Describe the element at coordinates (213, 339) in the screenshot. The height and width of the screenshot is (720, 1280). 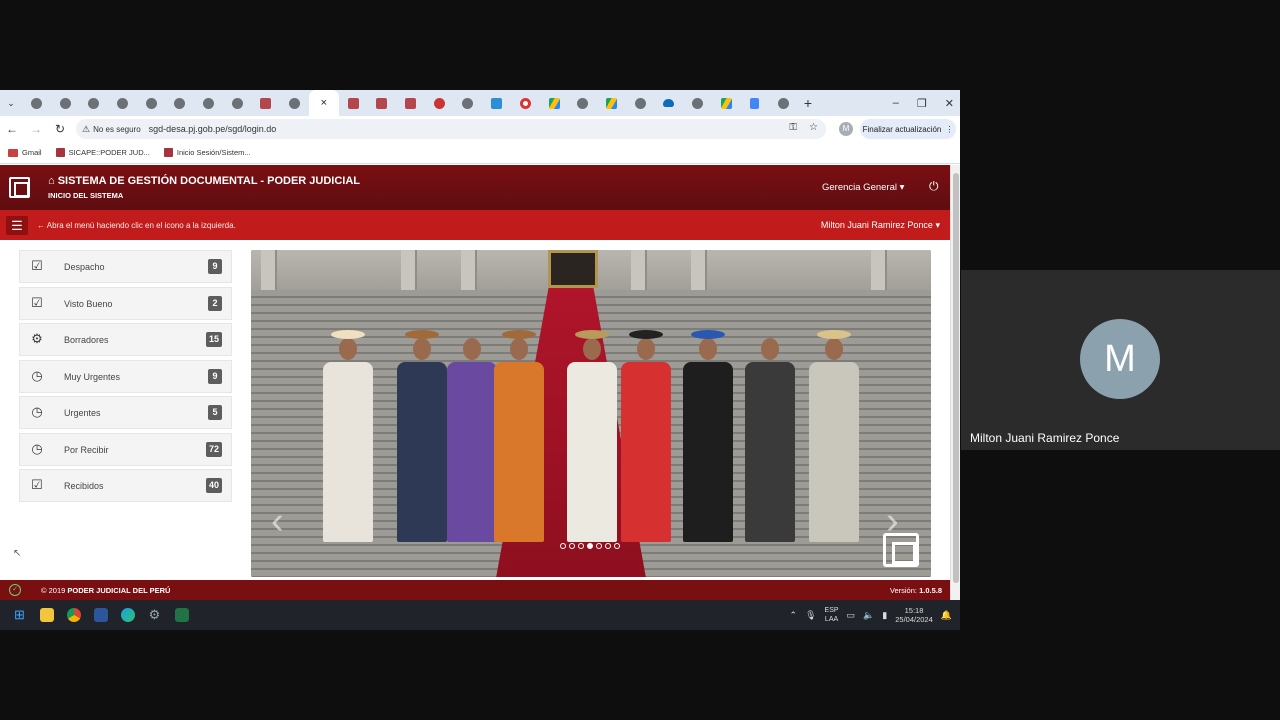
I see `count-badge: 15` at that location.